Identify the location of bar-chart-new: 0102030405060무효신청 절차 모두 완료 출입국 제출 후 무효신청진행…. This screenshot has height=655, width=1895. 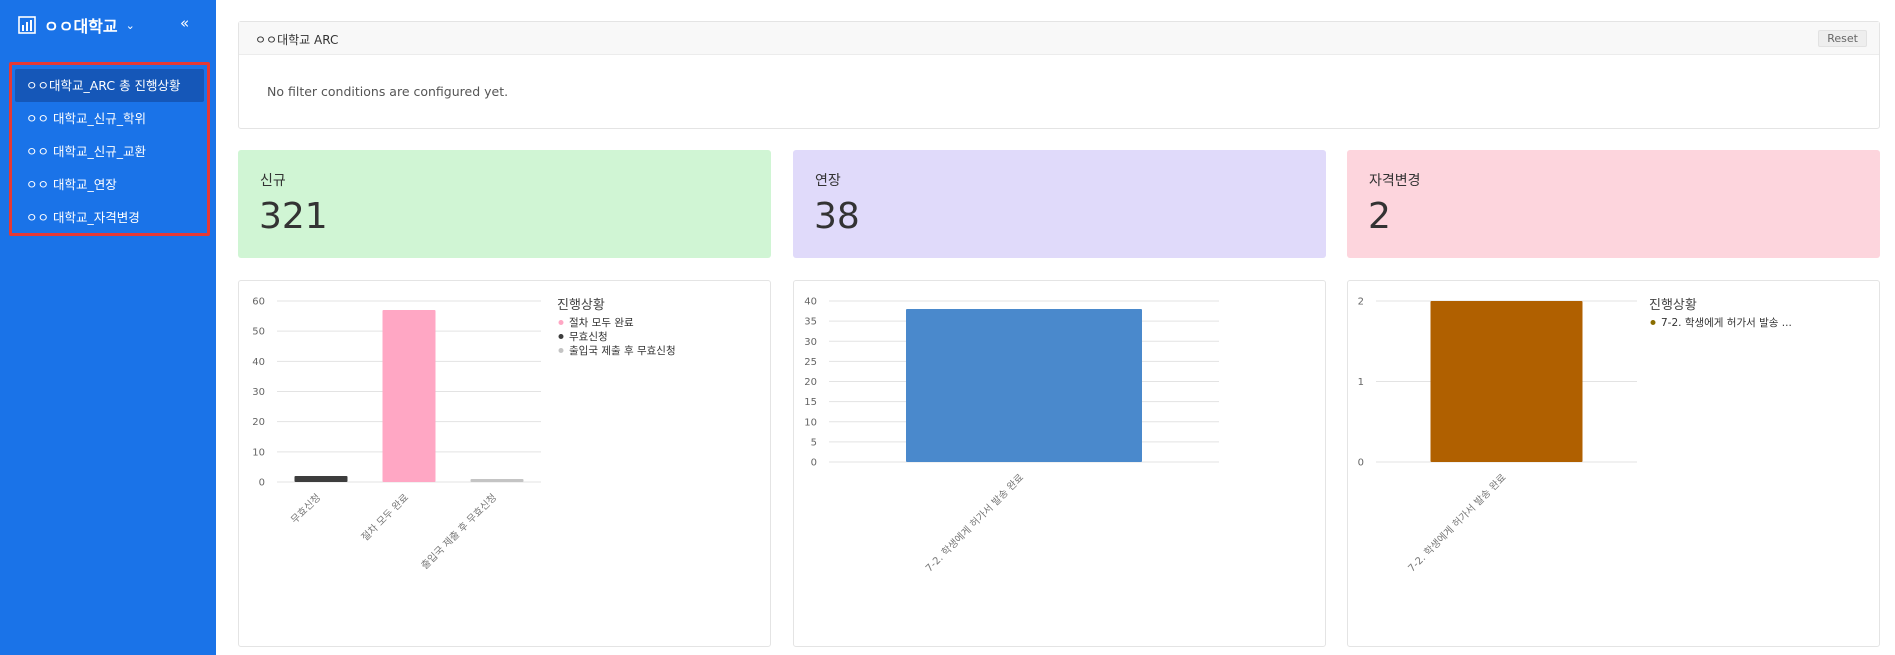
(464, 434).